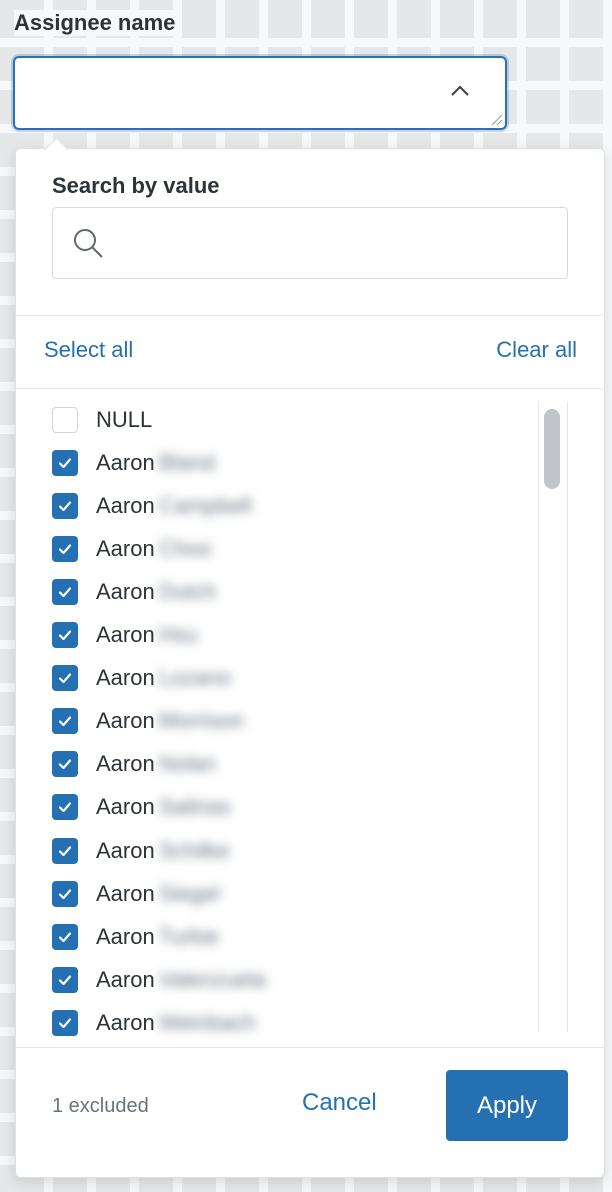 Image resolution: width=612 pixels, height=1192 pixels. Describe the element at coordinates (98, 23) in the screenshot. I see `field-label: Assignee name` at that location.